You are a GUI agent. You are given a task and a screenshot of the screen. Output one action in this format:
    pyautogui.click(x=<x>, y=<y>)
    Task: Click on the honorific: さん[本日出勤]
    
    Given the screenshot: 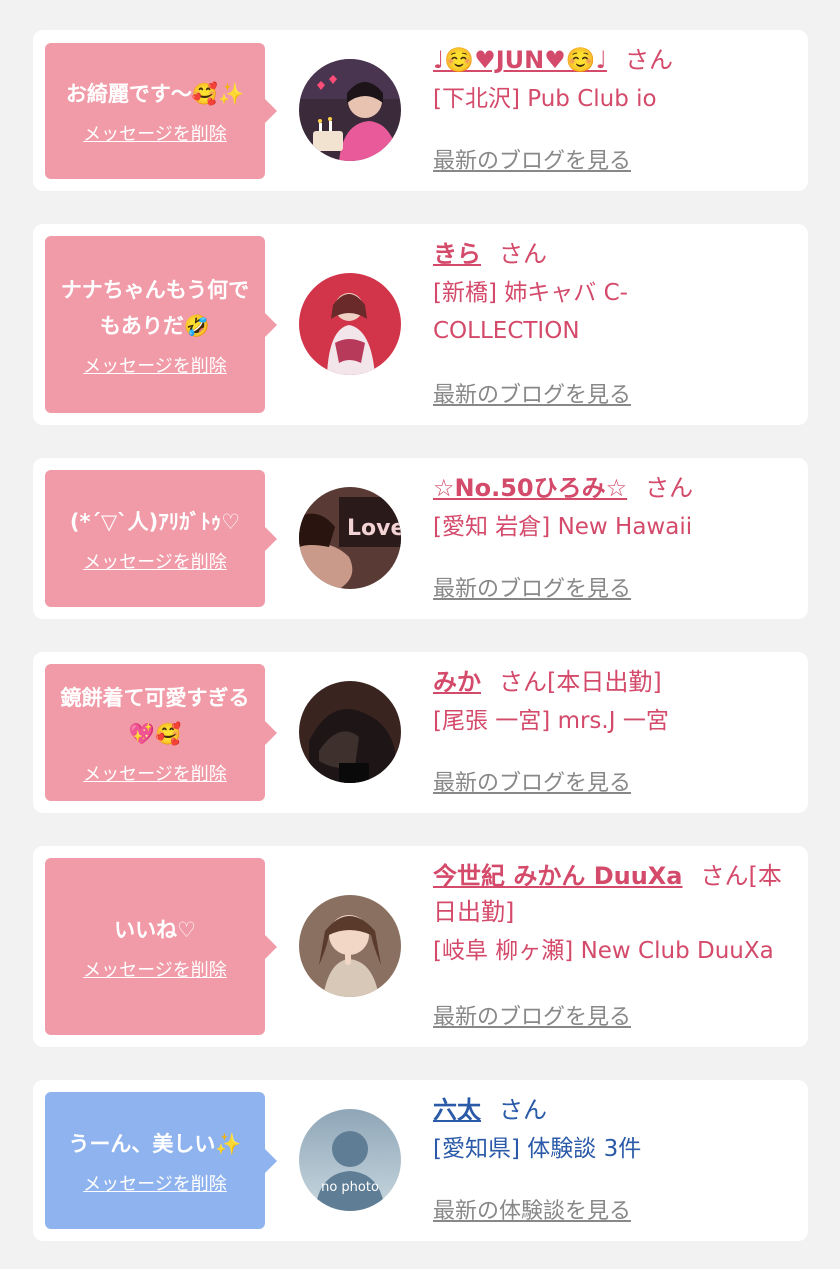 What is the action you would take?
    pyautogui.click(x=580, y=682)
    